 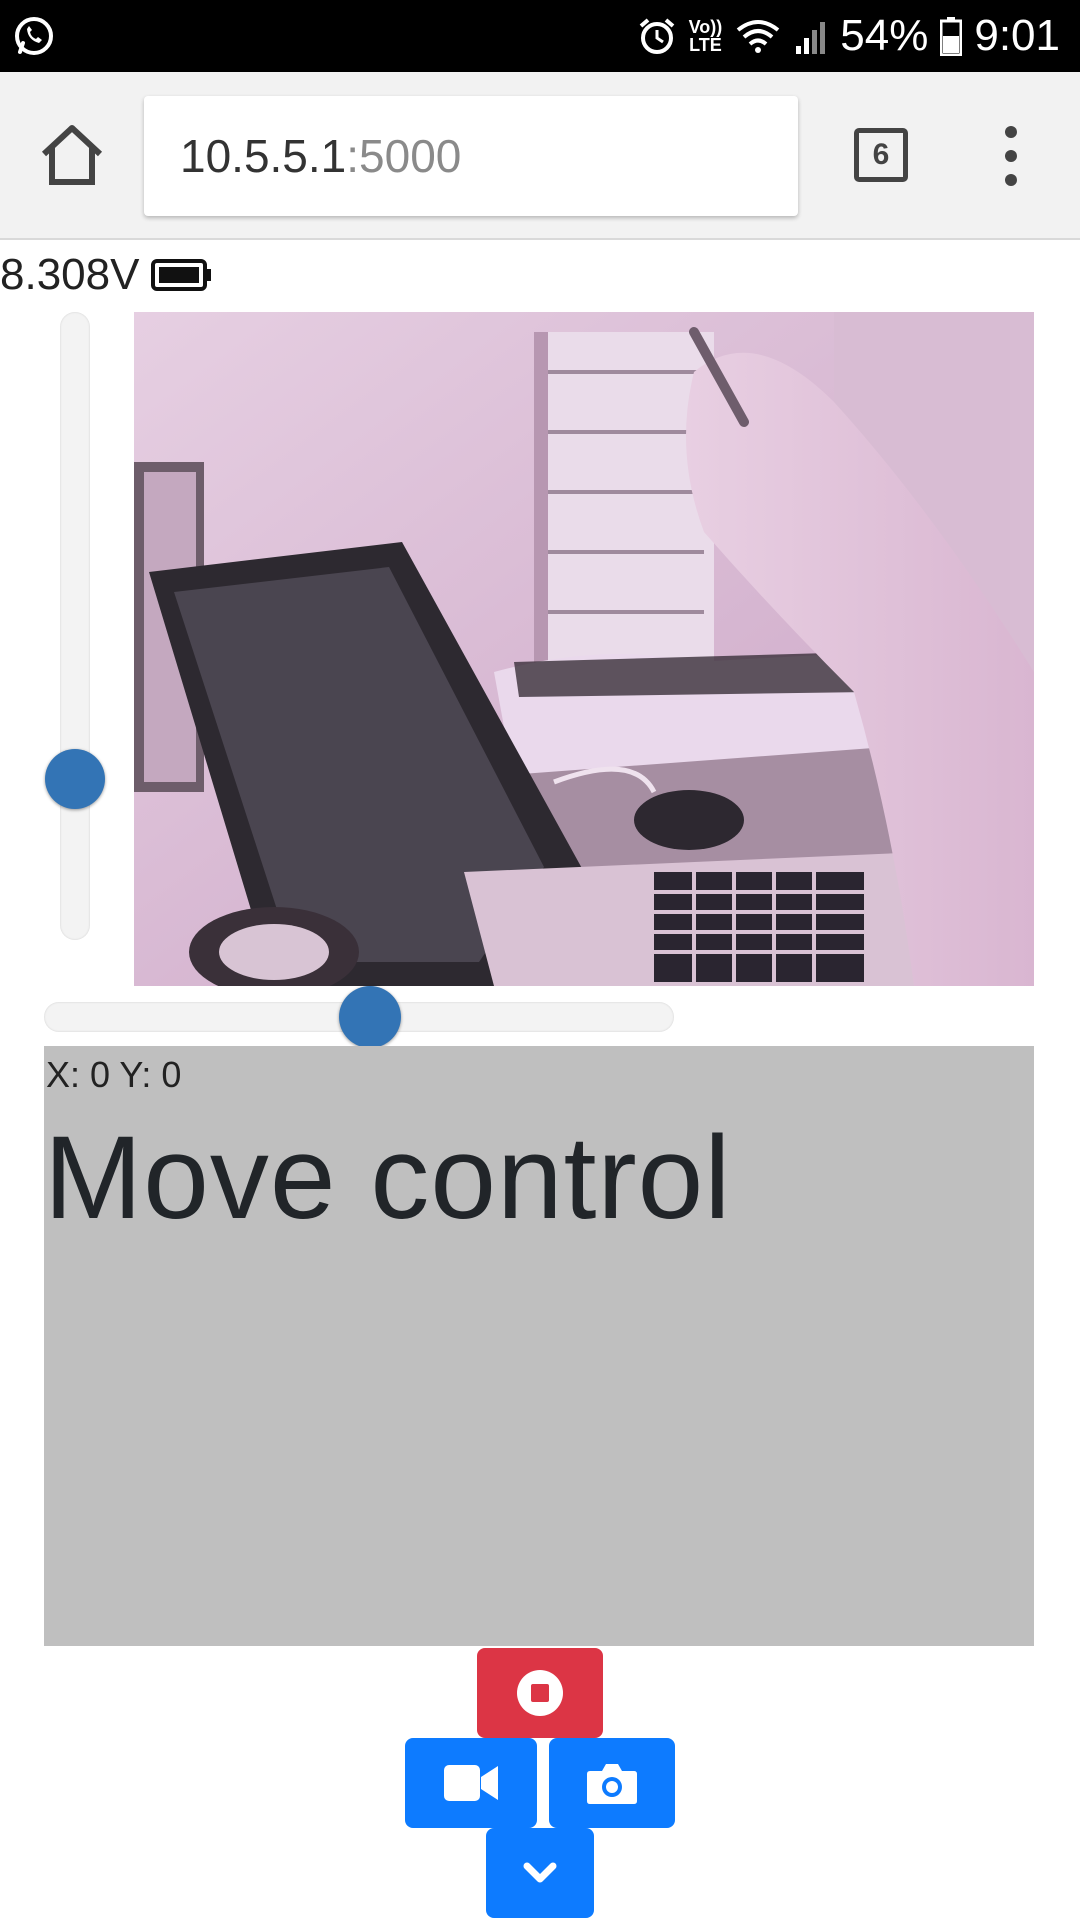 I want to click on stop-circle-icon, so click(x=540, y=1693).